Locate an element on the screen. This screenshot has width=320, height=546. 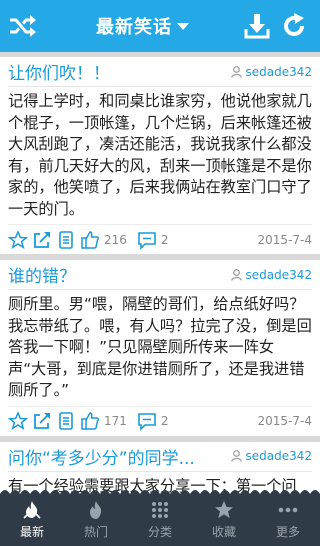
category-dropdown: 最新笑话 is located at coordinates (142, 26).